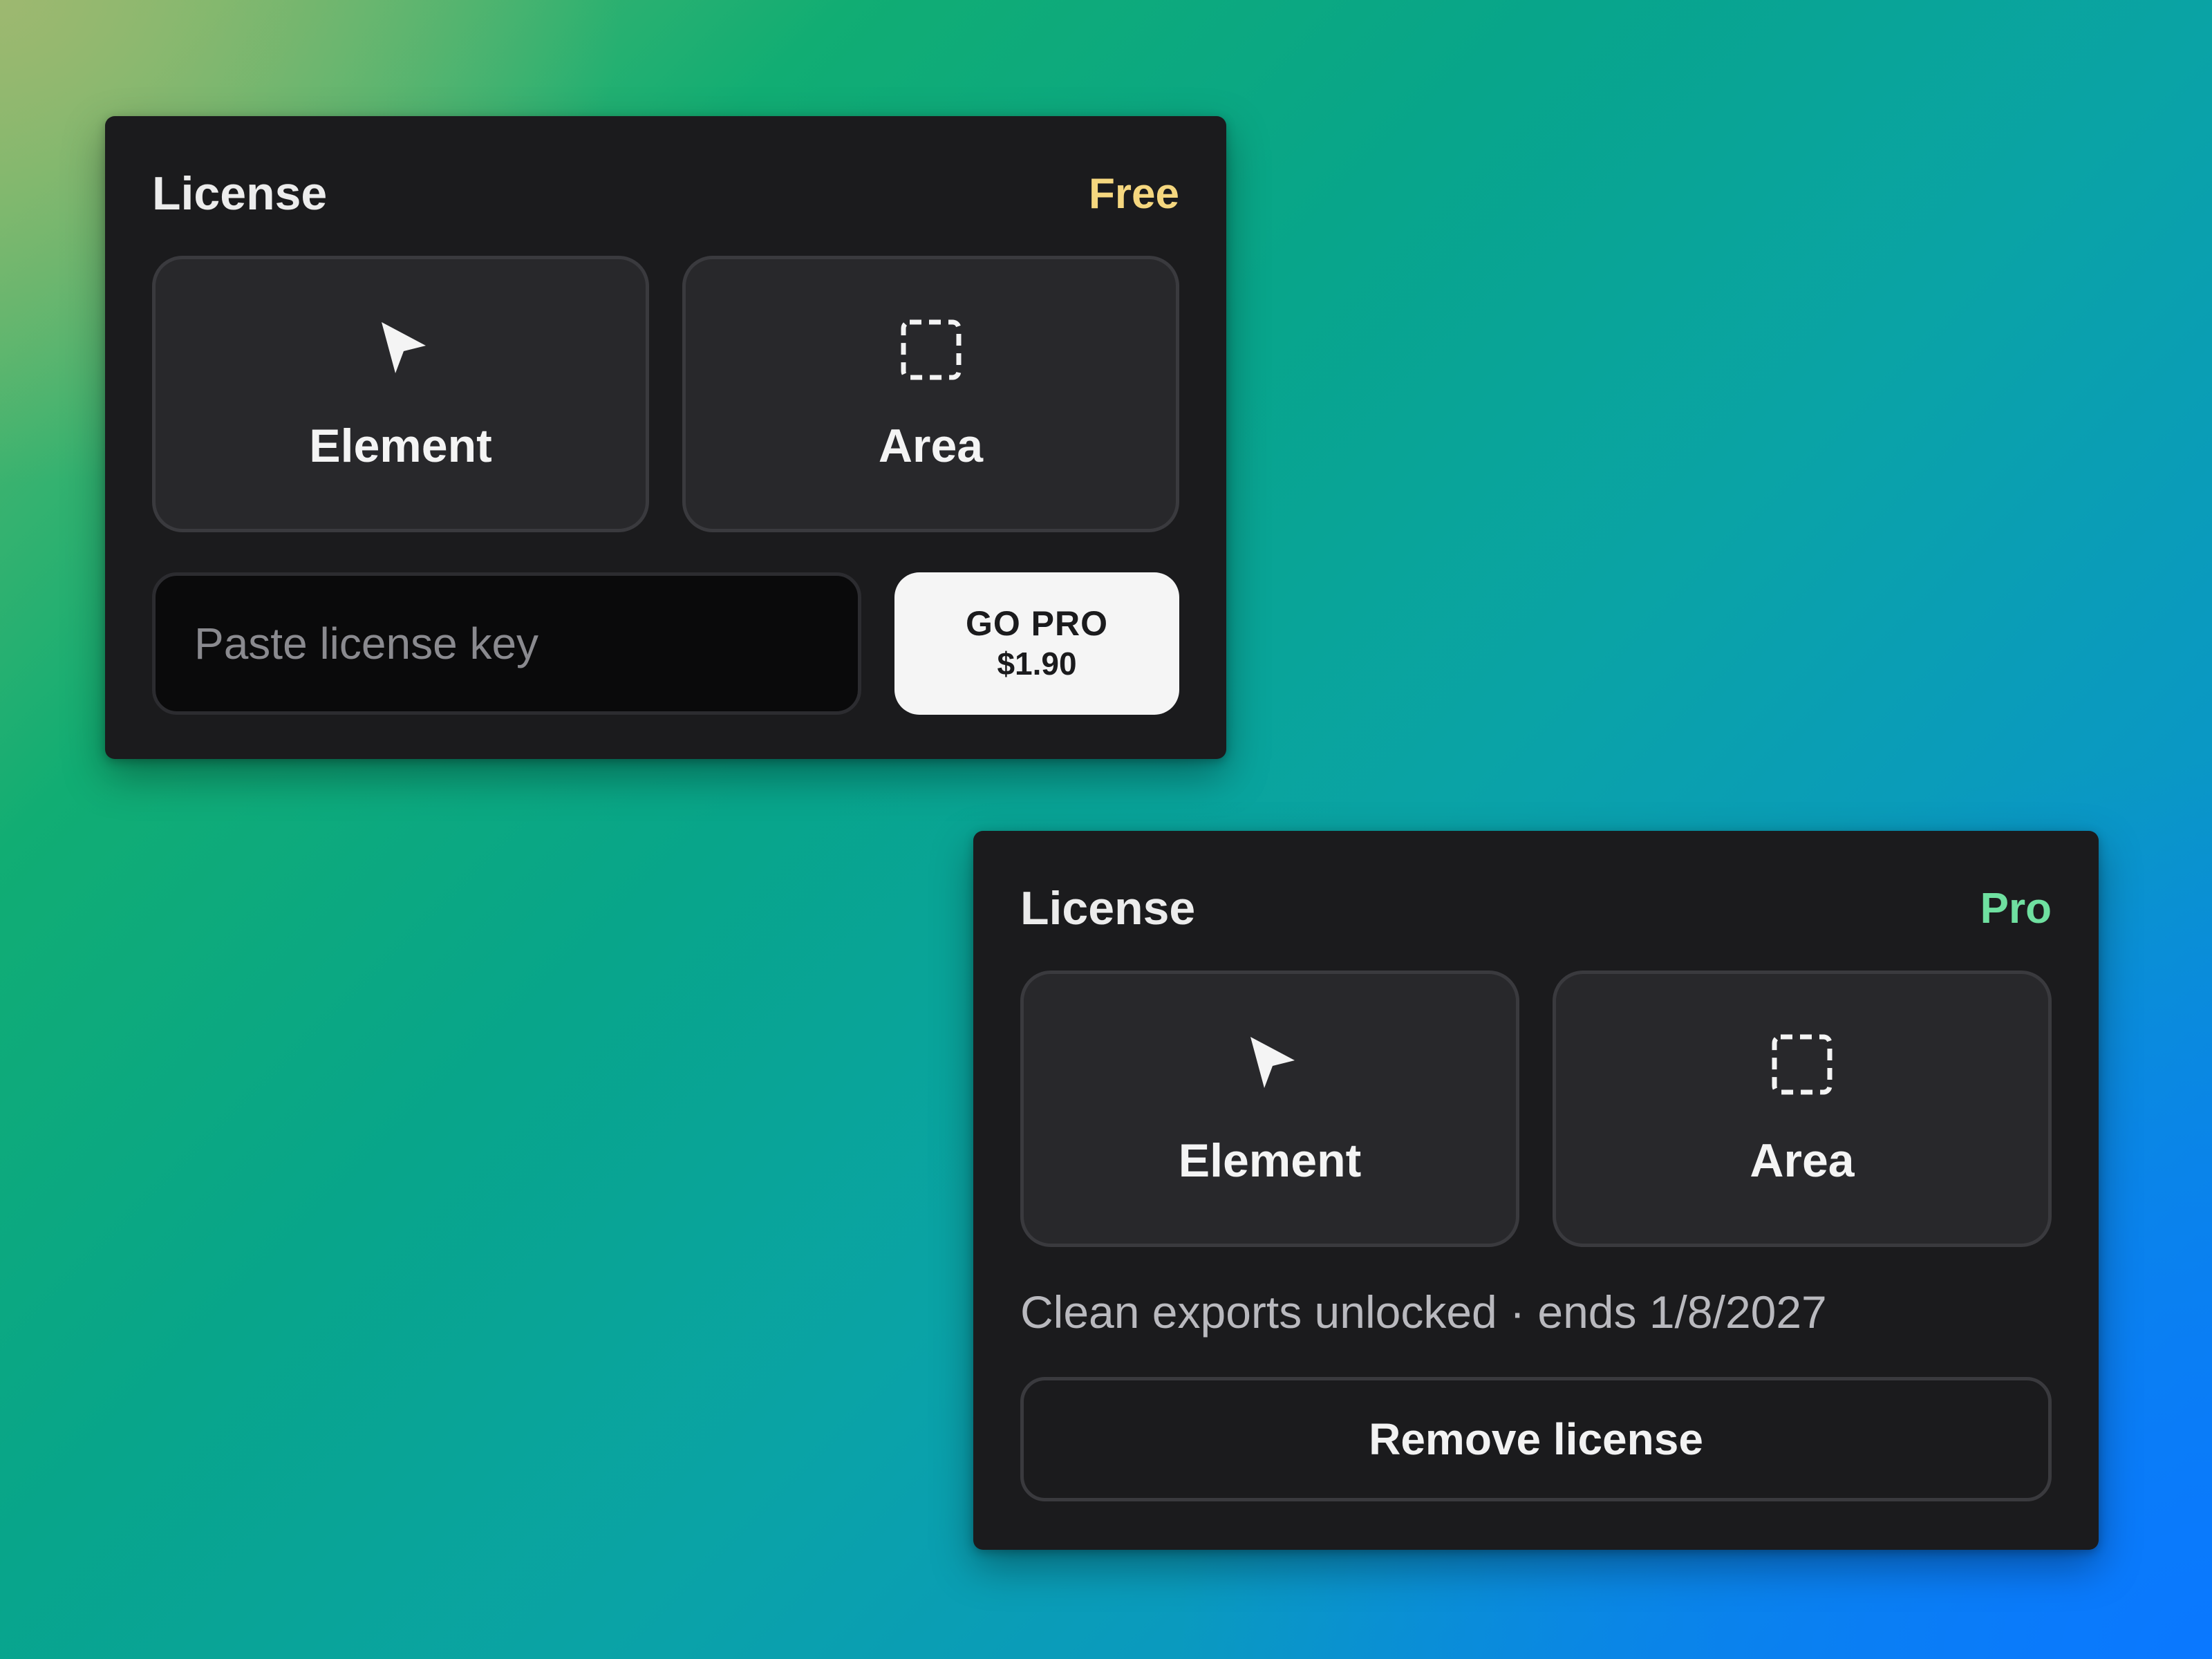 Image resolution: width=2212 pixels, height=1659 pixels. I want to click on go-pro-button: GO PRO $1.90, so click(1036, 643).